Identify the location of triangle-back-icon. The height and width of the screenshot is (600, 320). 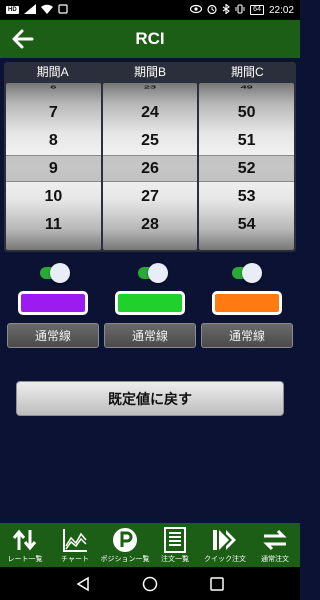
(83, 583).